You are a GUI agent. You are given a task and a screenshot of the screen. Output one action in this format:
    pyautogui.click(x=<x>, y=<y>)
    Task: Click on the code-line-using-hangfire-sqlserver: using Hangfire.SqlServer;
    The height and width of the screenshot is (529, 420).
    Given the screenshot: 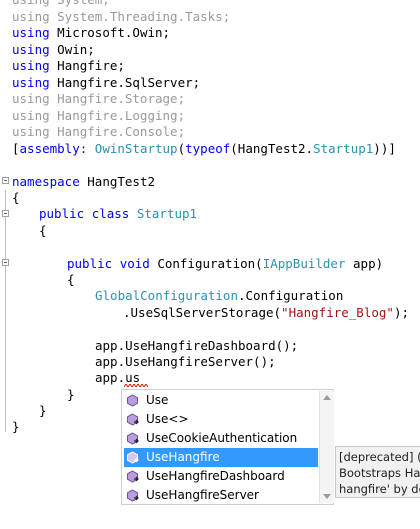 What is the action you would take?
    pyautogui.click(x=106, y=83)
    